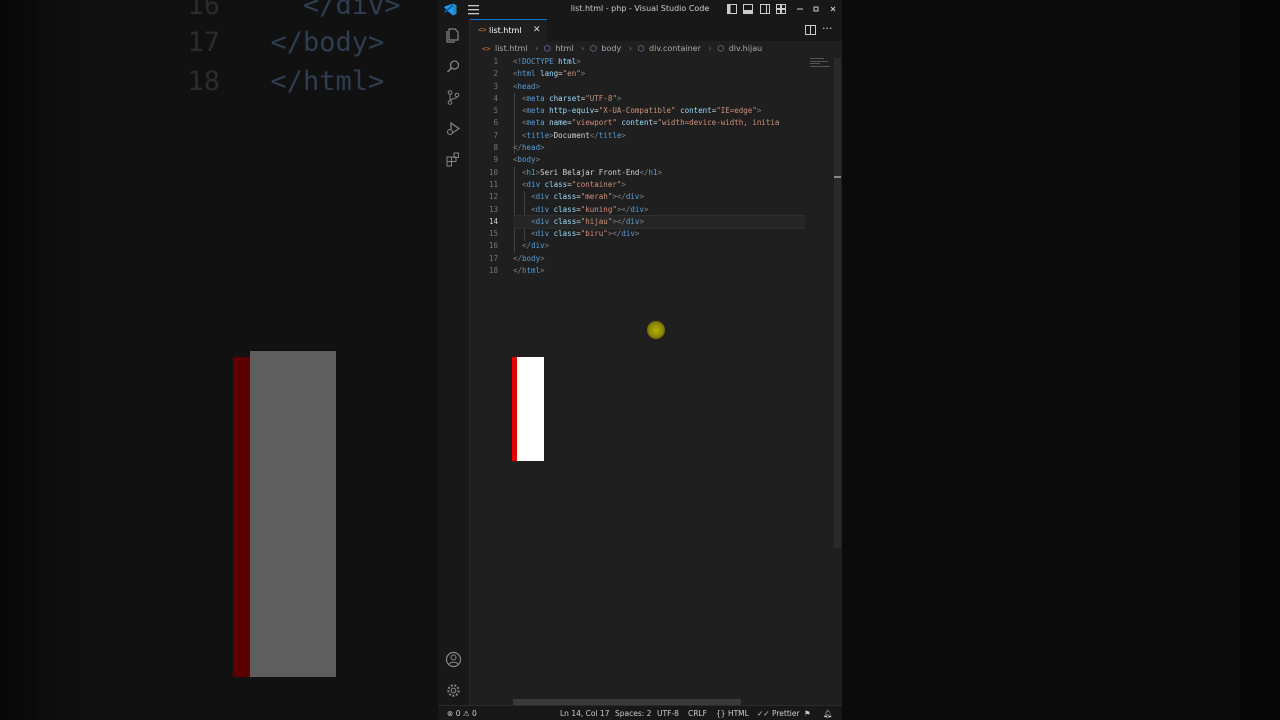 The height and width of the screenshot is (720, 1280). I want to click on feedback-icon: ⚑, so click(807, 713).